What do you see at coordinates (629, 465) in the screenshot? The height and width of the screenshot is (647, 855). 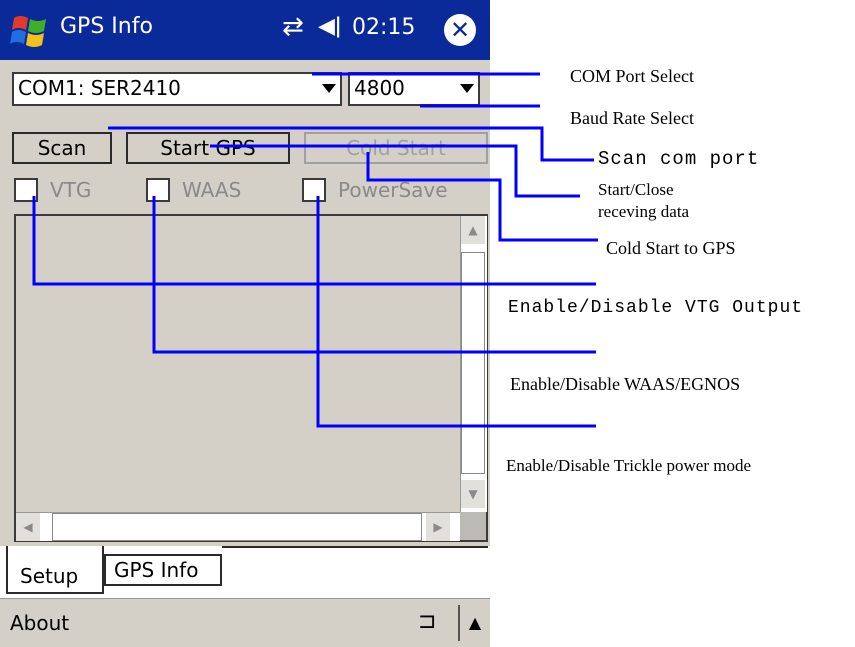 I see `annotation-powersave: Enable/Disable Trickle power mode` at bounding box center [629, 465].